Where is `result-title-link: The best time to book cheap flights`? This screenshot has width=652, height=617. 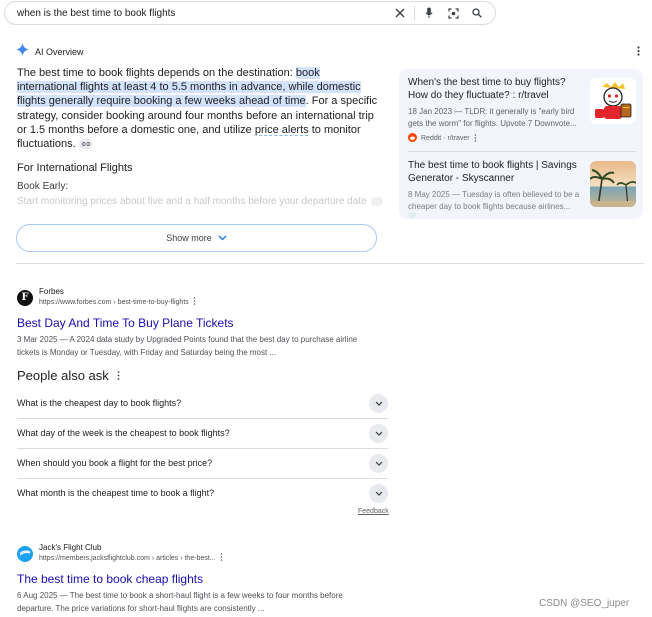 result-title-link: The best time to book cheap flights is located at coordinates (202, 579).